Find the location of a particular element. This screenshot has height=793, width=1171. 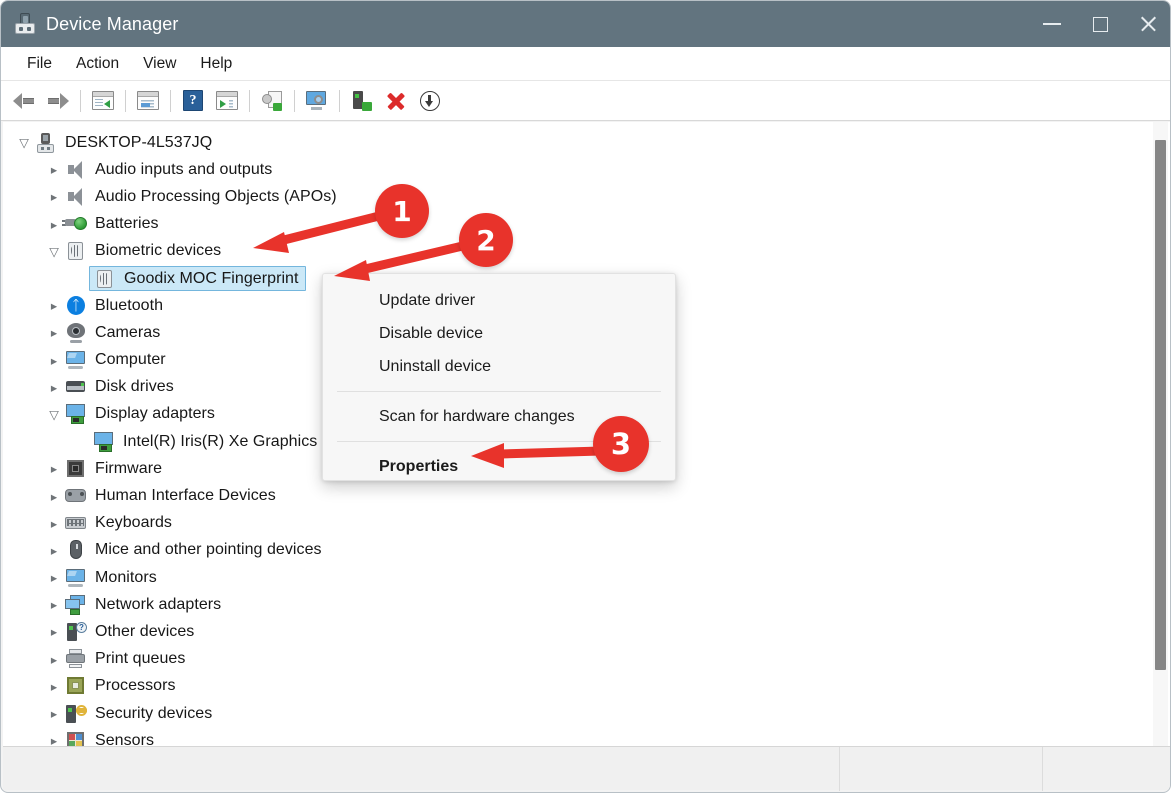

window-title: Device Manager is located at coordinates (112, 23).